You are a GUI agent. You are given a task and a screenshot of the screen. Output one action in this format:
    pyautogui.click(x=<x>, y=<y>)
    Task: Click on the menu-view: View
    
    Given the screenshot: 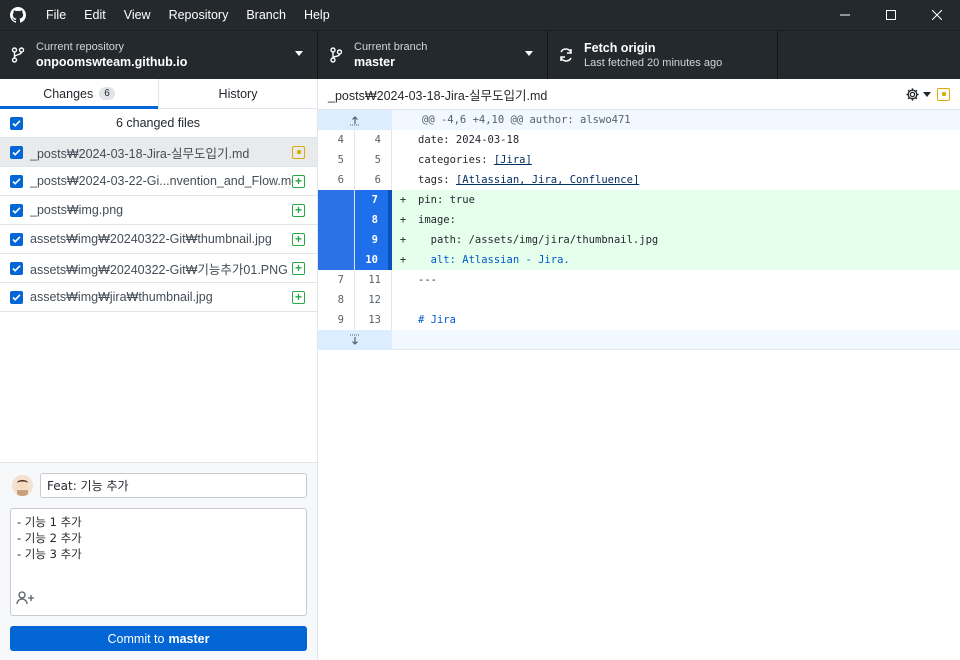 What is the action you would take?
    pyautogui.click(x=137, y=15)
    